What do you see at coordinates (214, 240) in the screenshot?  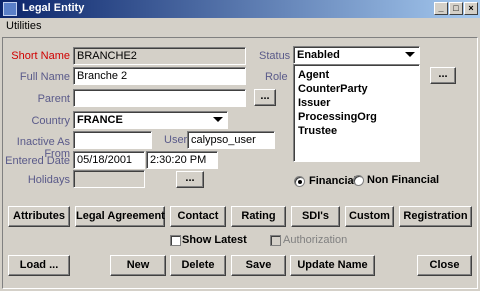 I see `show-latest-label: Show Latest` at bounding box center [214, 240].